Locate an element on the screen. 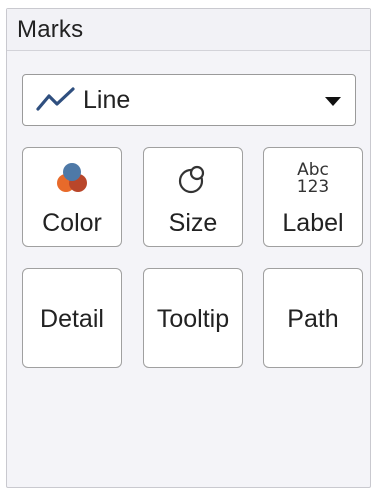 The image size is (378, 494). detail-button: Detail is located at coordinates (72, 318).